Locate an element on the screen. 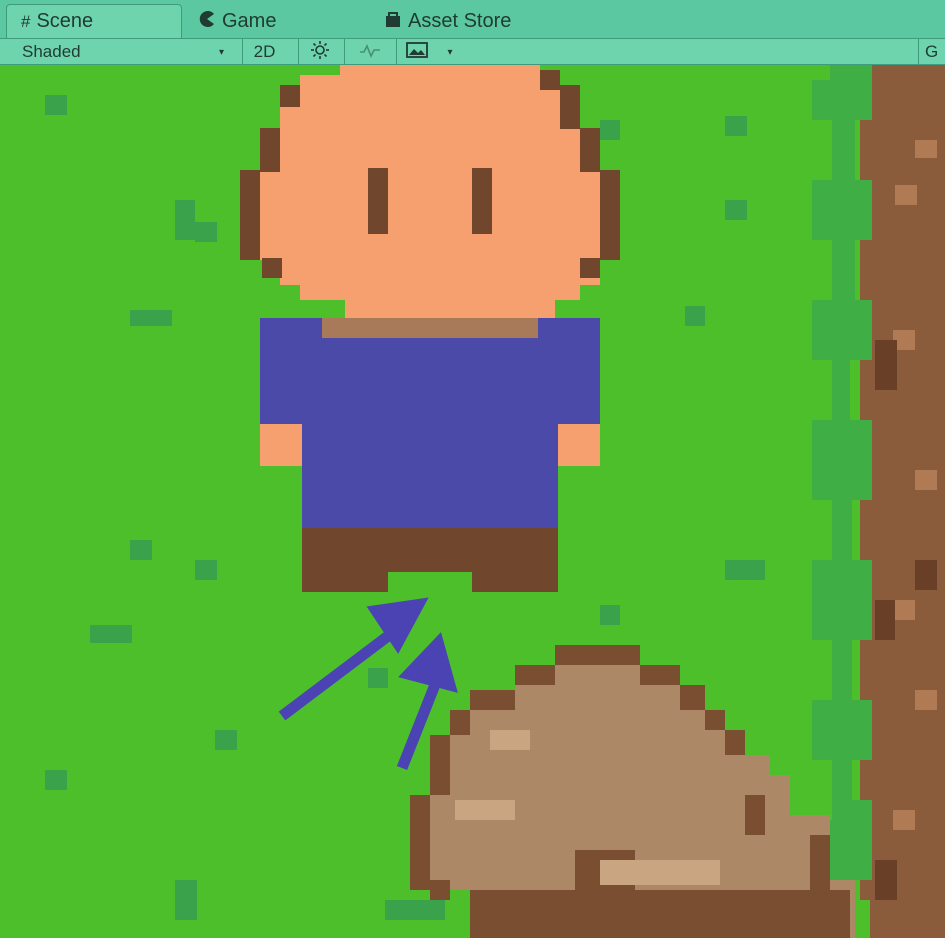 The image size is (945, 938). shading-mode-label: Shaded is located at coordinates (51, 51).